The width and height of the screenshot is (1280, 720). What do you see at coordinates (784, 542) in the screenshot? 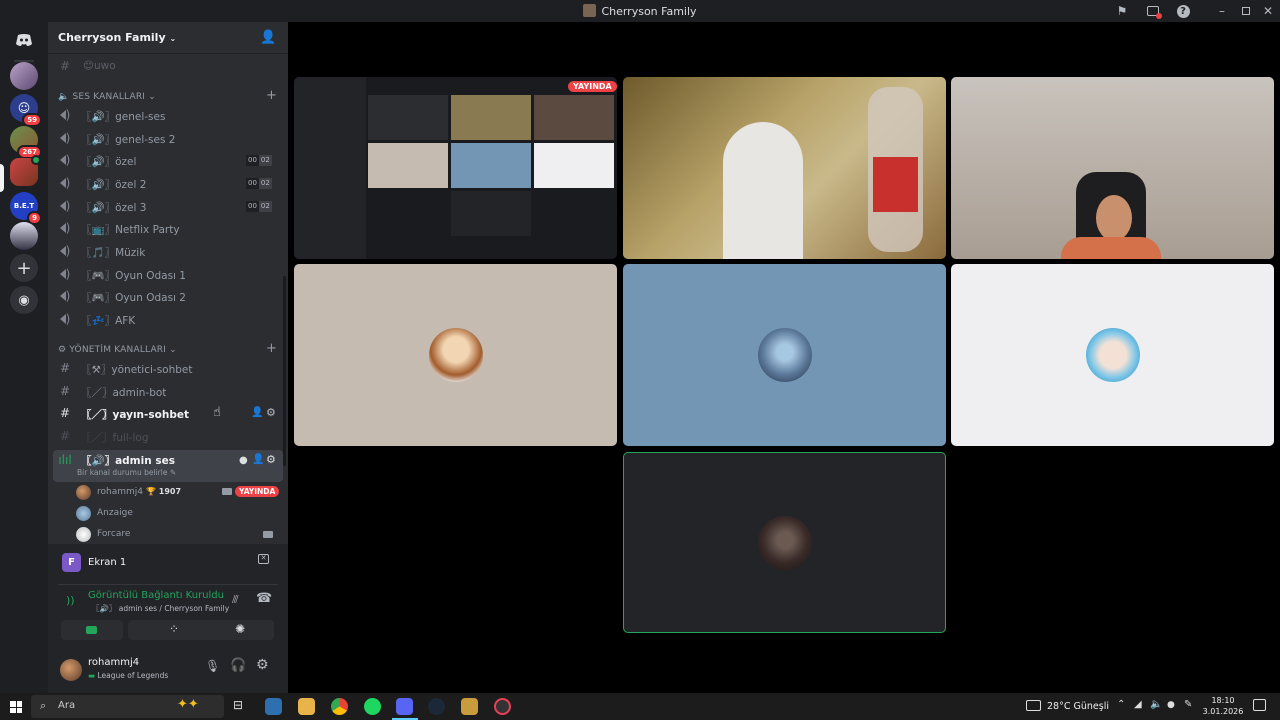
I see `participant-tile-speaking` at bounding box center [784, 542].